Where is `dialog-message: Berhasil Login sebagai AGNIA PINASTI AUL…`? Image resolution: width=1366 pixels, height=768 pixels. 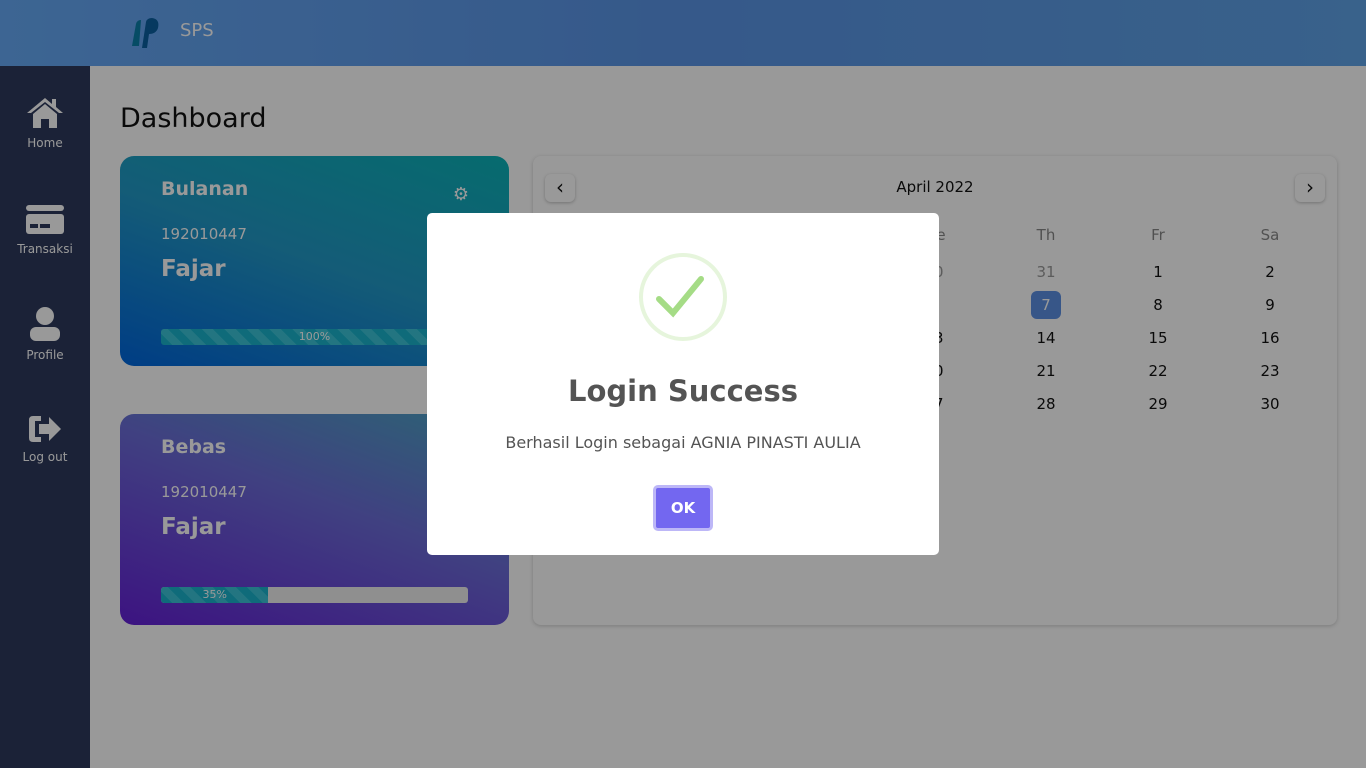 dialog-message: Berhasil Login sebagai AGNIA PINASTI AUL… is located at coordinates (683, 442).